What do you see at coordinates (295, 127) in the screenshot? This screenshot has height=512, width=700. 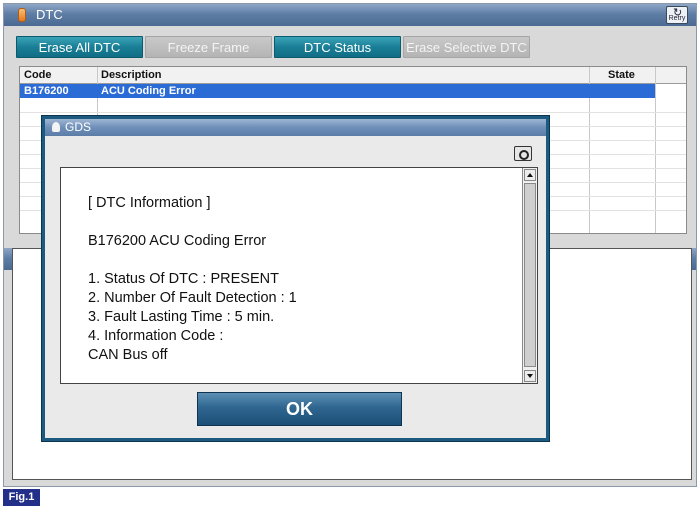 I see `gds-dialog-titlebar: GDS` at bounding box center [295, 127].